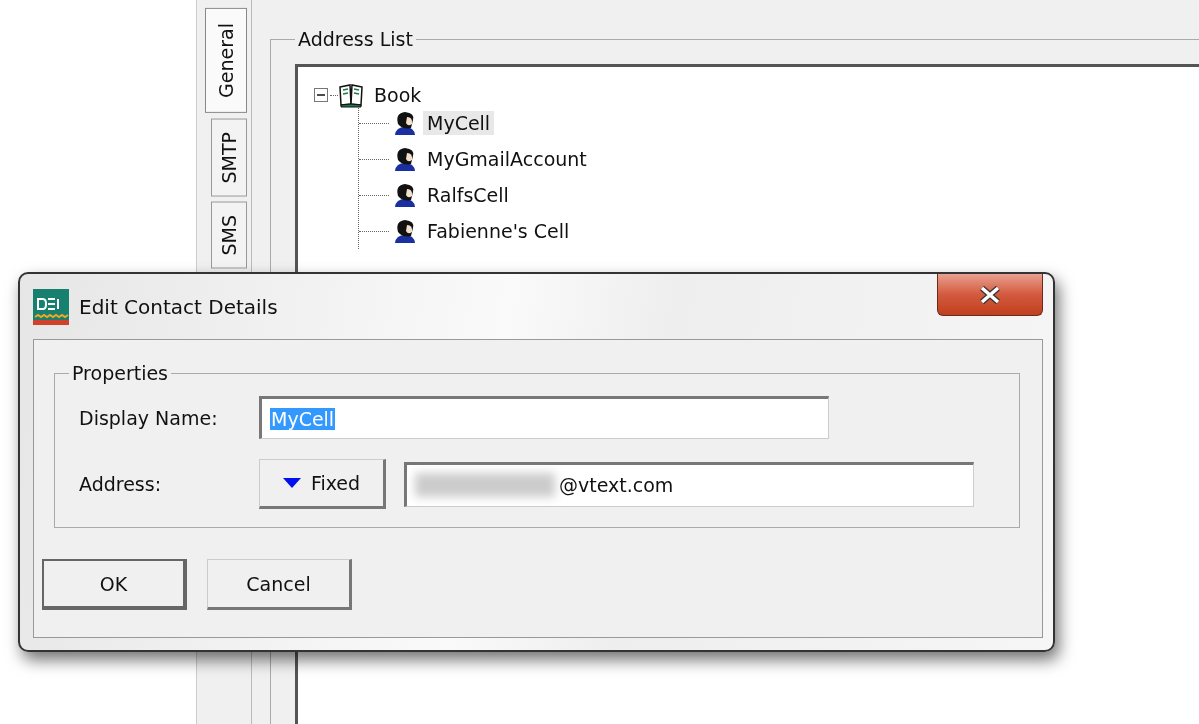 This screenshot has width=1199, height=724. What do you see at coordinates (121, 484) in the screenshot?
I see `field-label: Address:` at bounding box center [121, 484].